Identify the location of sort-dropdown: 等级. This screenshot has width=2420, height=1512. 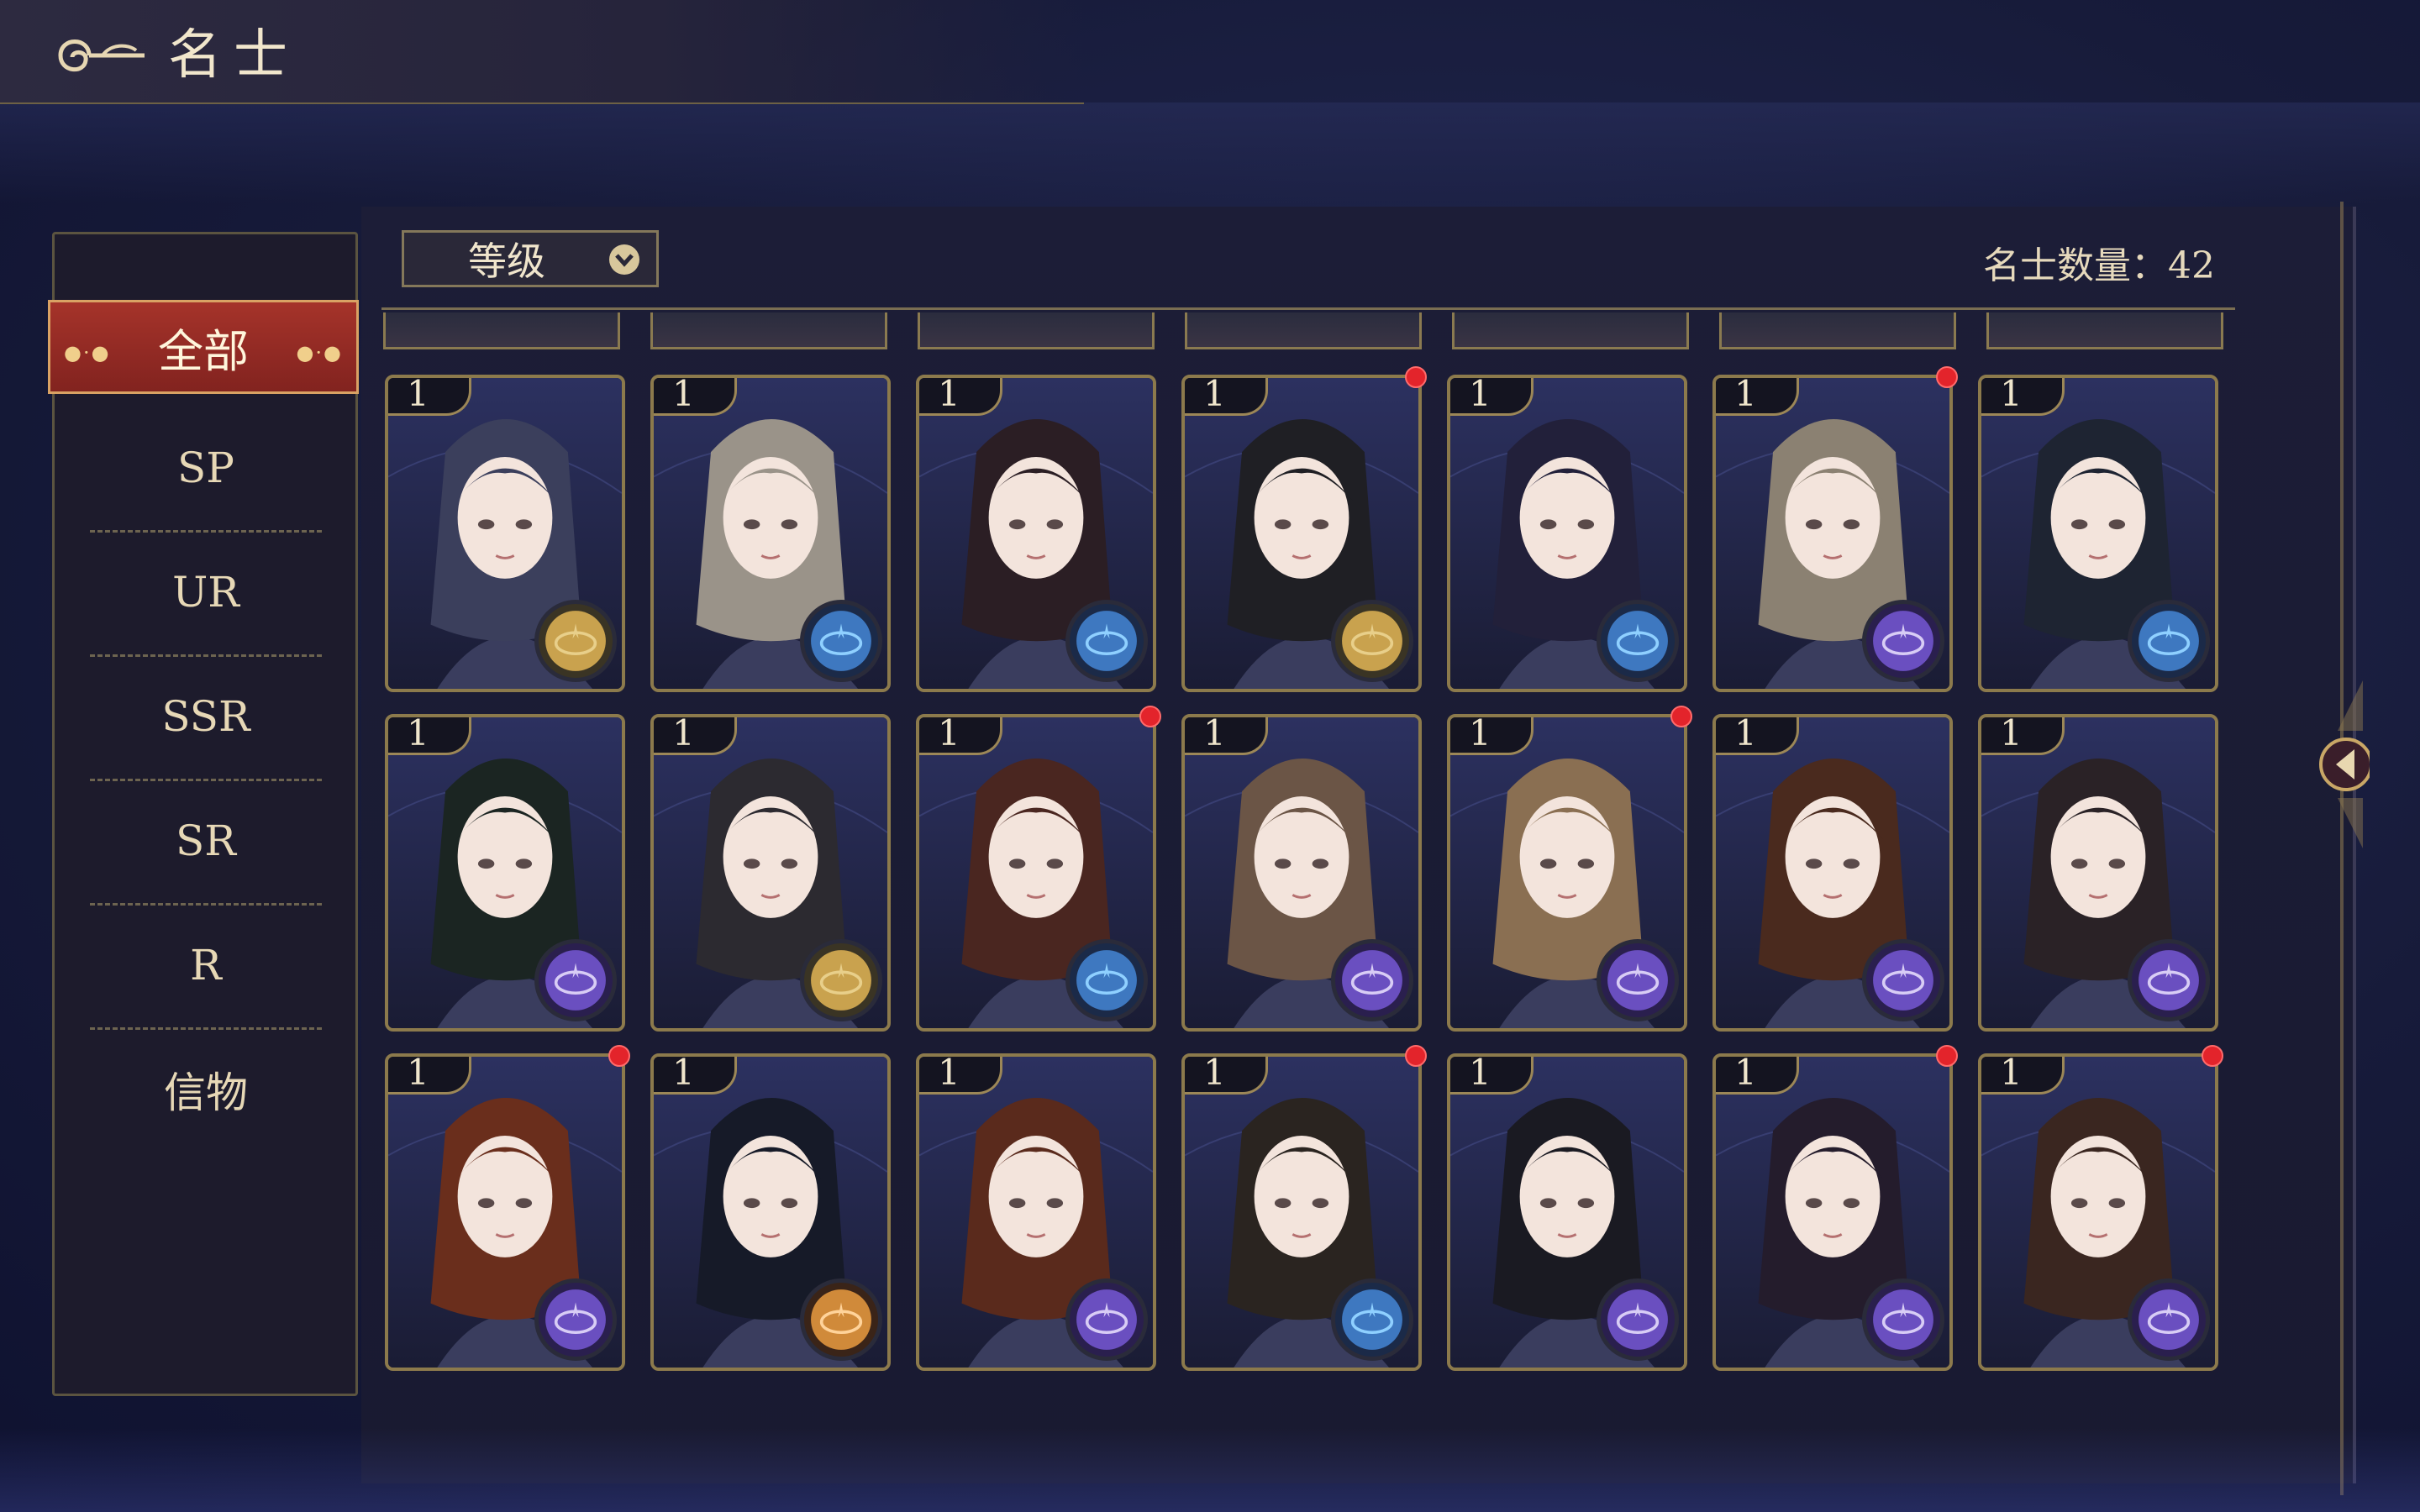
(530, 258).